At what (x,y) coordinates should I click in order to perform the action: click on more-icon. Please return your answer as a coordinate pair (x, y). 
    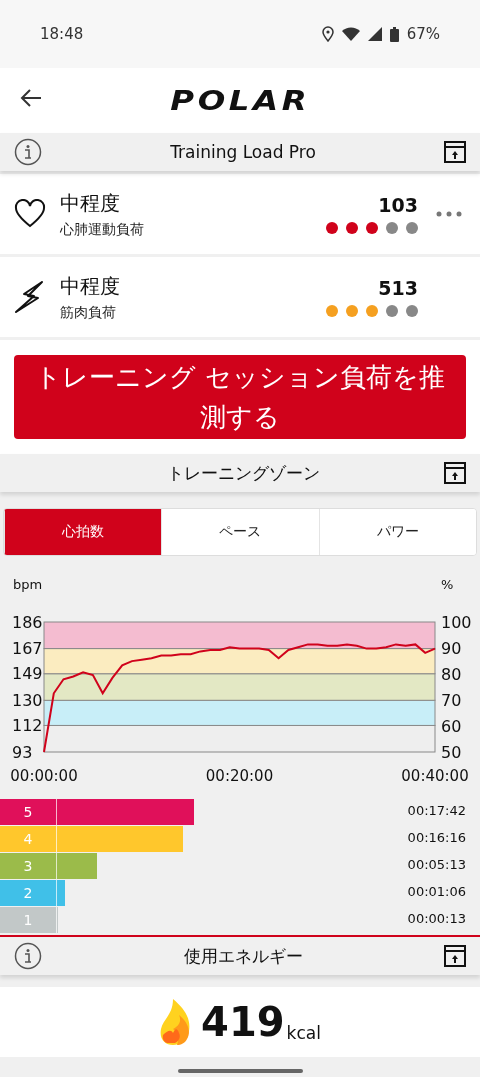
    Looking at the image, I should click on (449, 214).